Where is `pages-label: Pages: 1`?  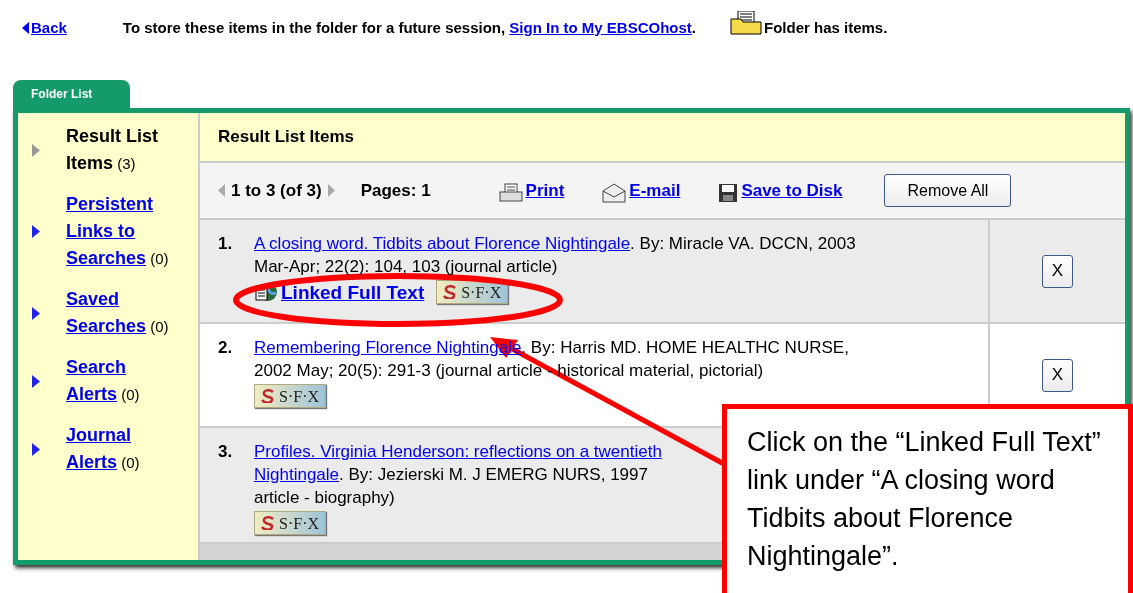
pages-label: Pages: 1 is located at coordinates (395, 190).